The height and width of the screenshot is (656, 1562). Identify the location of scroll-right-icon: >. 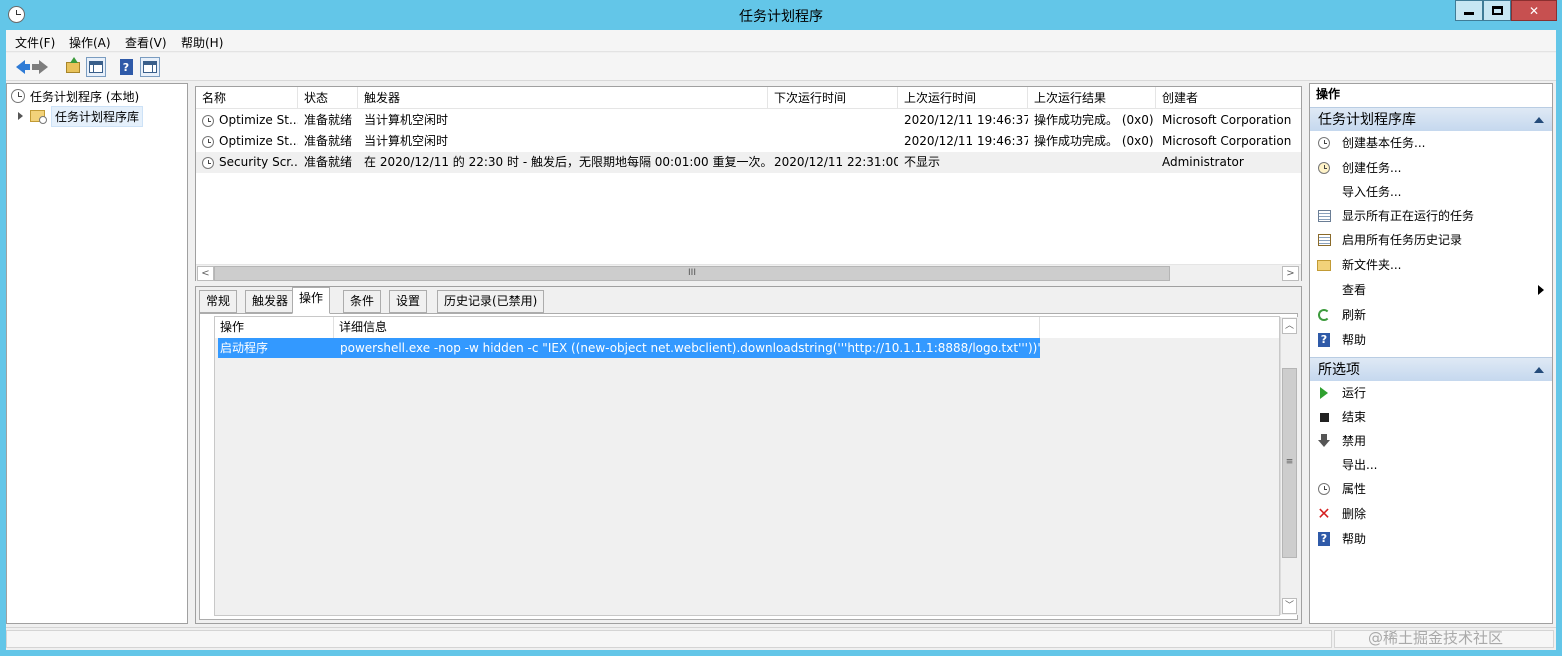
(1290, 273).